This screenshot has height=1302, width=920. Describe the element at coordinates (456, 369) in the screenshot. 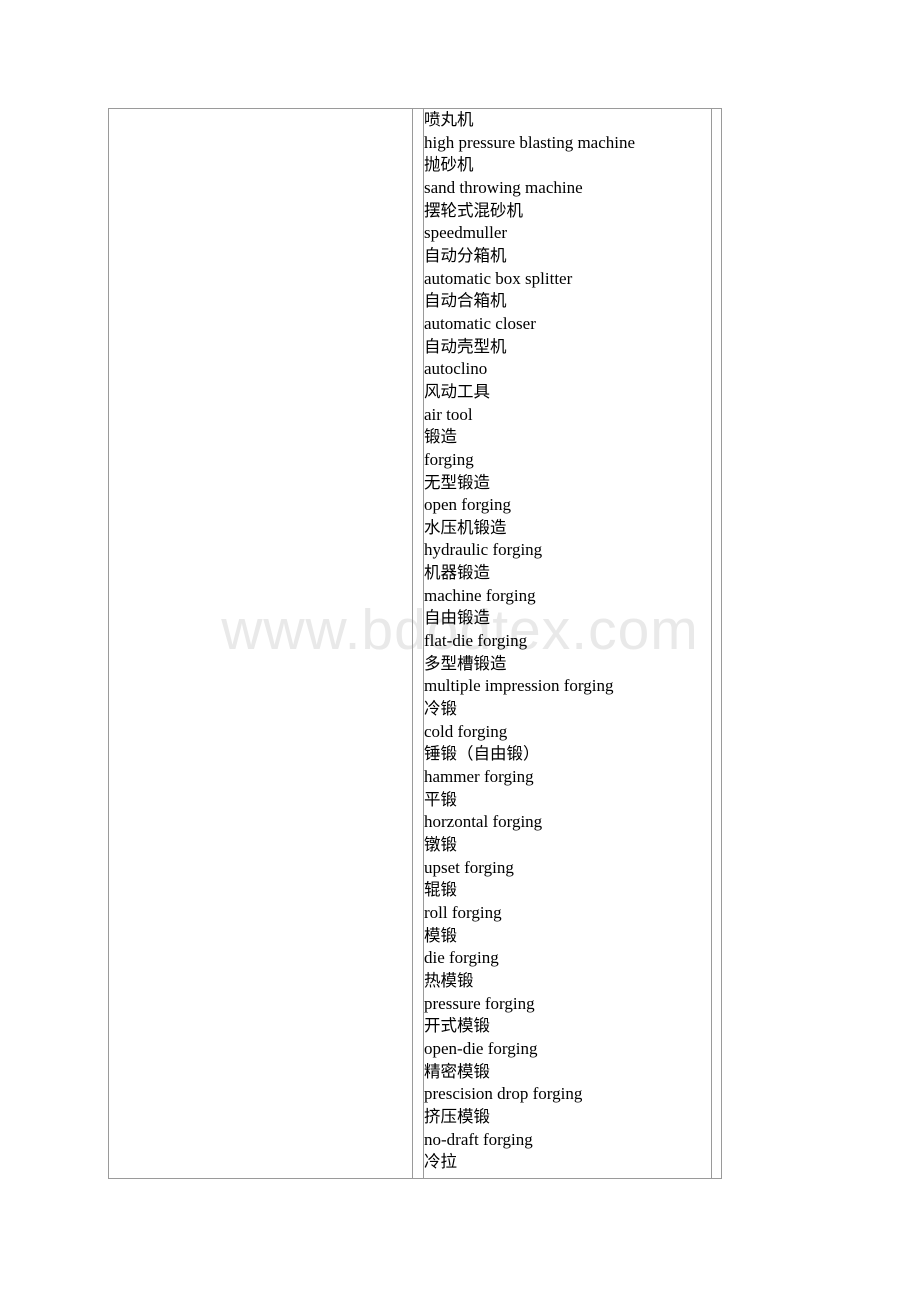

I see `glossary-term-en: autoclino` at that location.